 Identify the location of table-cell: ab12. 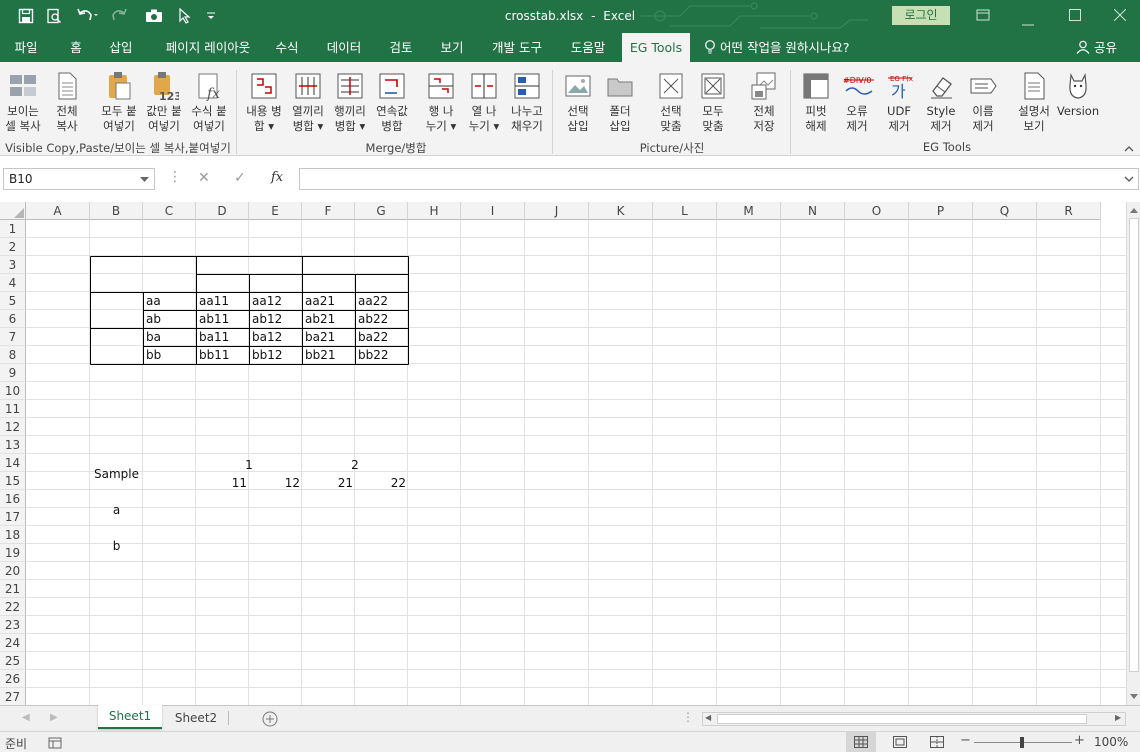
(276, 319).